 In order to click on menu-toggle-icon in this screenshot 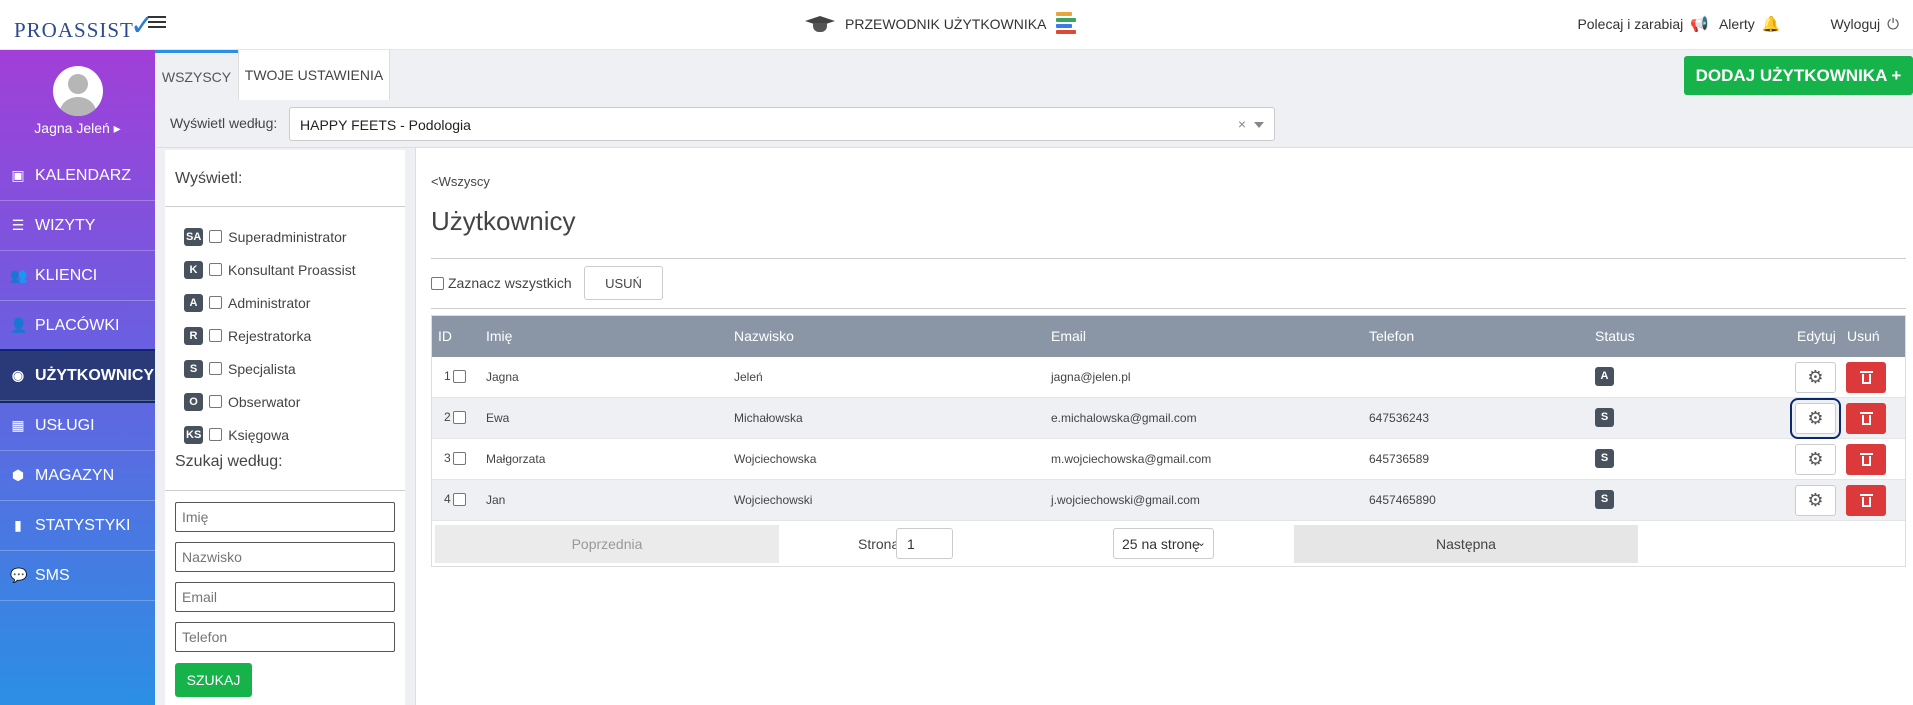, I will do `click(157, 22)`.